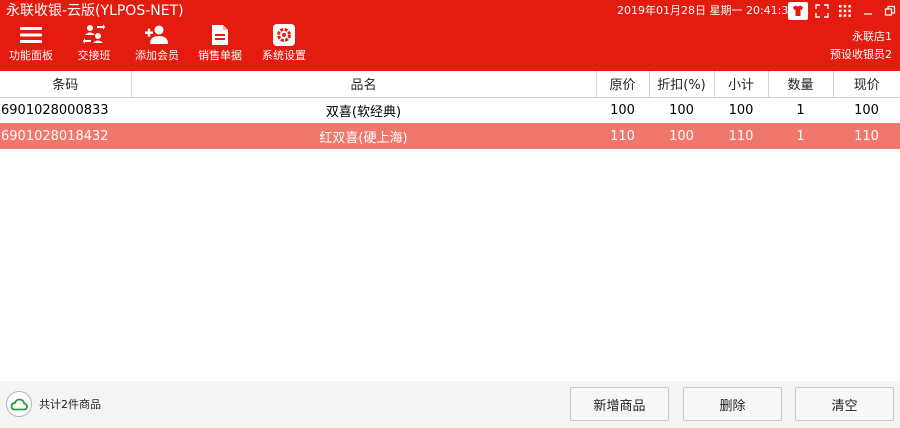  I want to click on table-header: 条码 品名 原价 折扣(%) 小计 数量 现价, so click(450, 84).